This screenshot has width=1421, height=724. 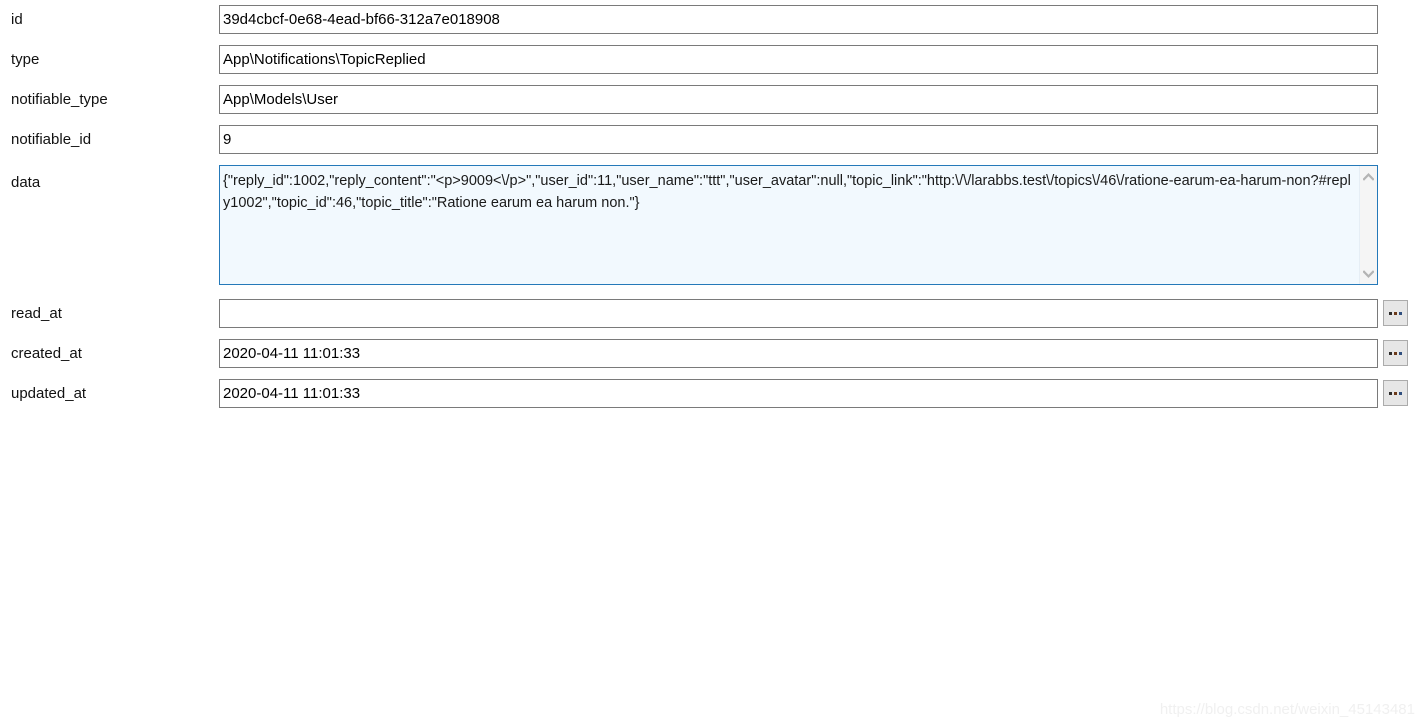 What do you see at coordinates (1395, 393) in the screenshot?
I see `picker-button-updated-at` at bounding box center [1395, 393].